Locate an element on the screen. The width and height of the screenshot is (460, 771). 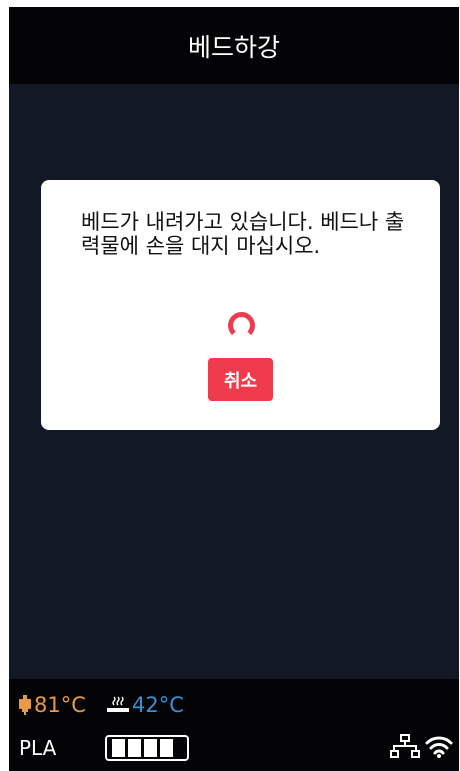
heated-bed-icon is located at coordinates (118, 704).